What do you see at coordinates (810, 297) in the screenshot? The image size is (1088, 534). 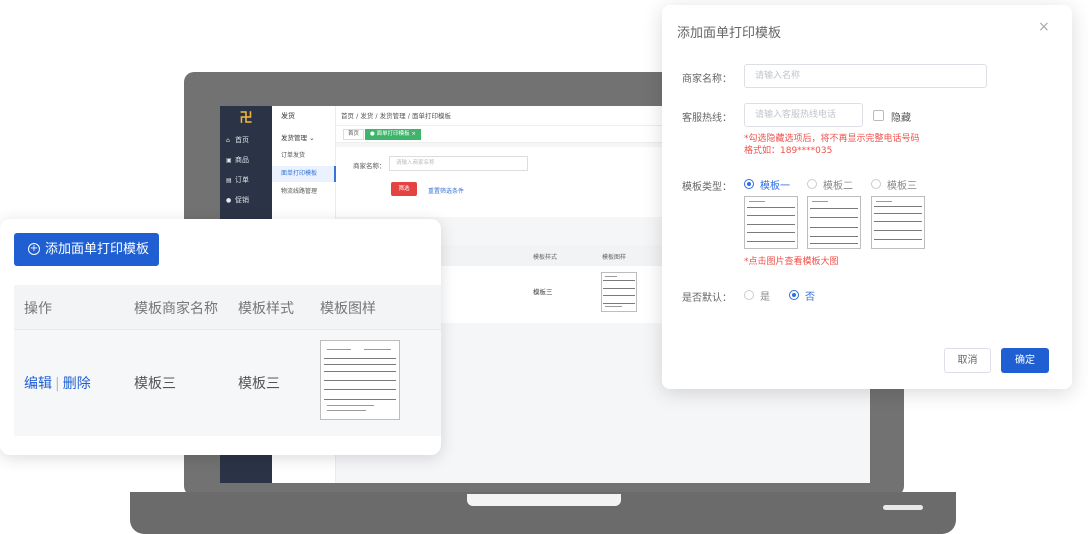 I see `radio-default-no-label: 否` at bounding box center [810, 297].